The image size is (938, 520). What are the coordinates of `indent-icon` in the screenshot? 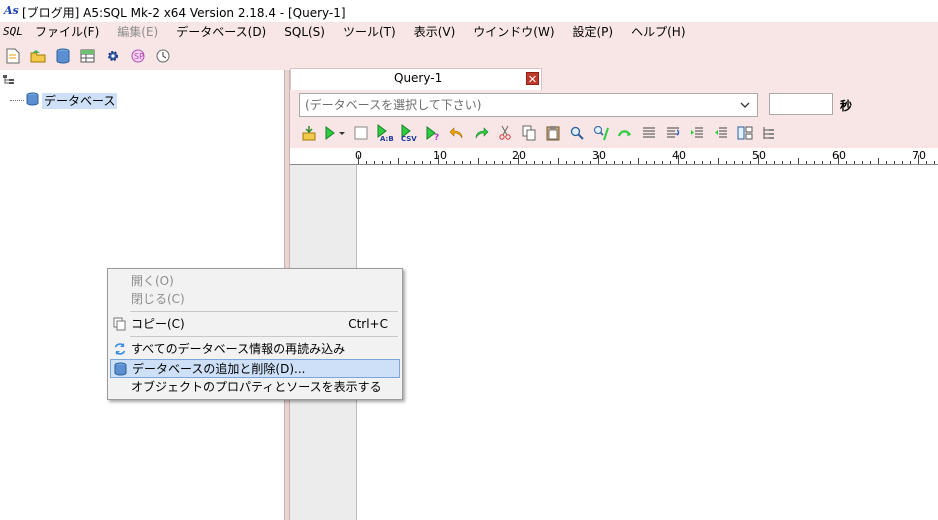 It's located at (697, 133).